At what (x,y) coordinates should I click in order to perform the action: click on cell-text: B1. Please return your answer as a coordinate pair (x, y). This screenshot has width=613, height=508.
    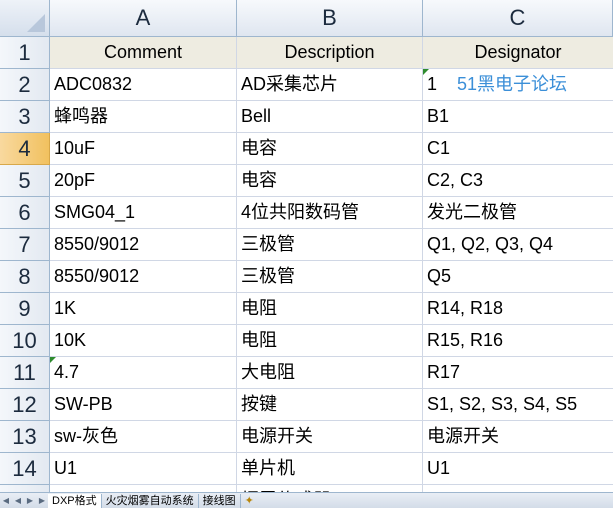
    Looking at the image, I should click on (438, 116).